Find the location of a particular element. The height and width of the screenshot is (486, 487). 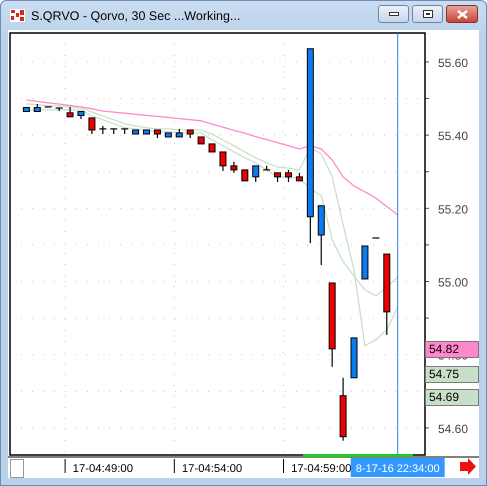

app-icon is located at coordinates (17, 15).